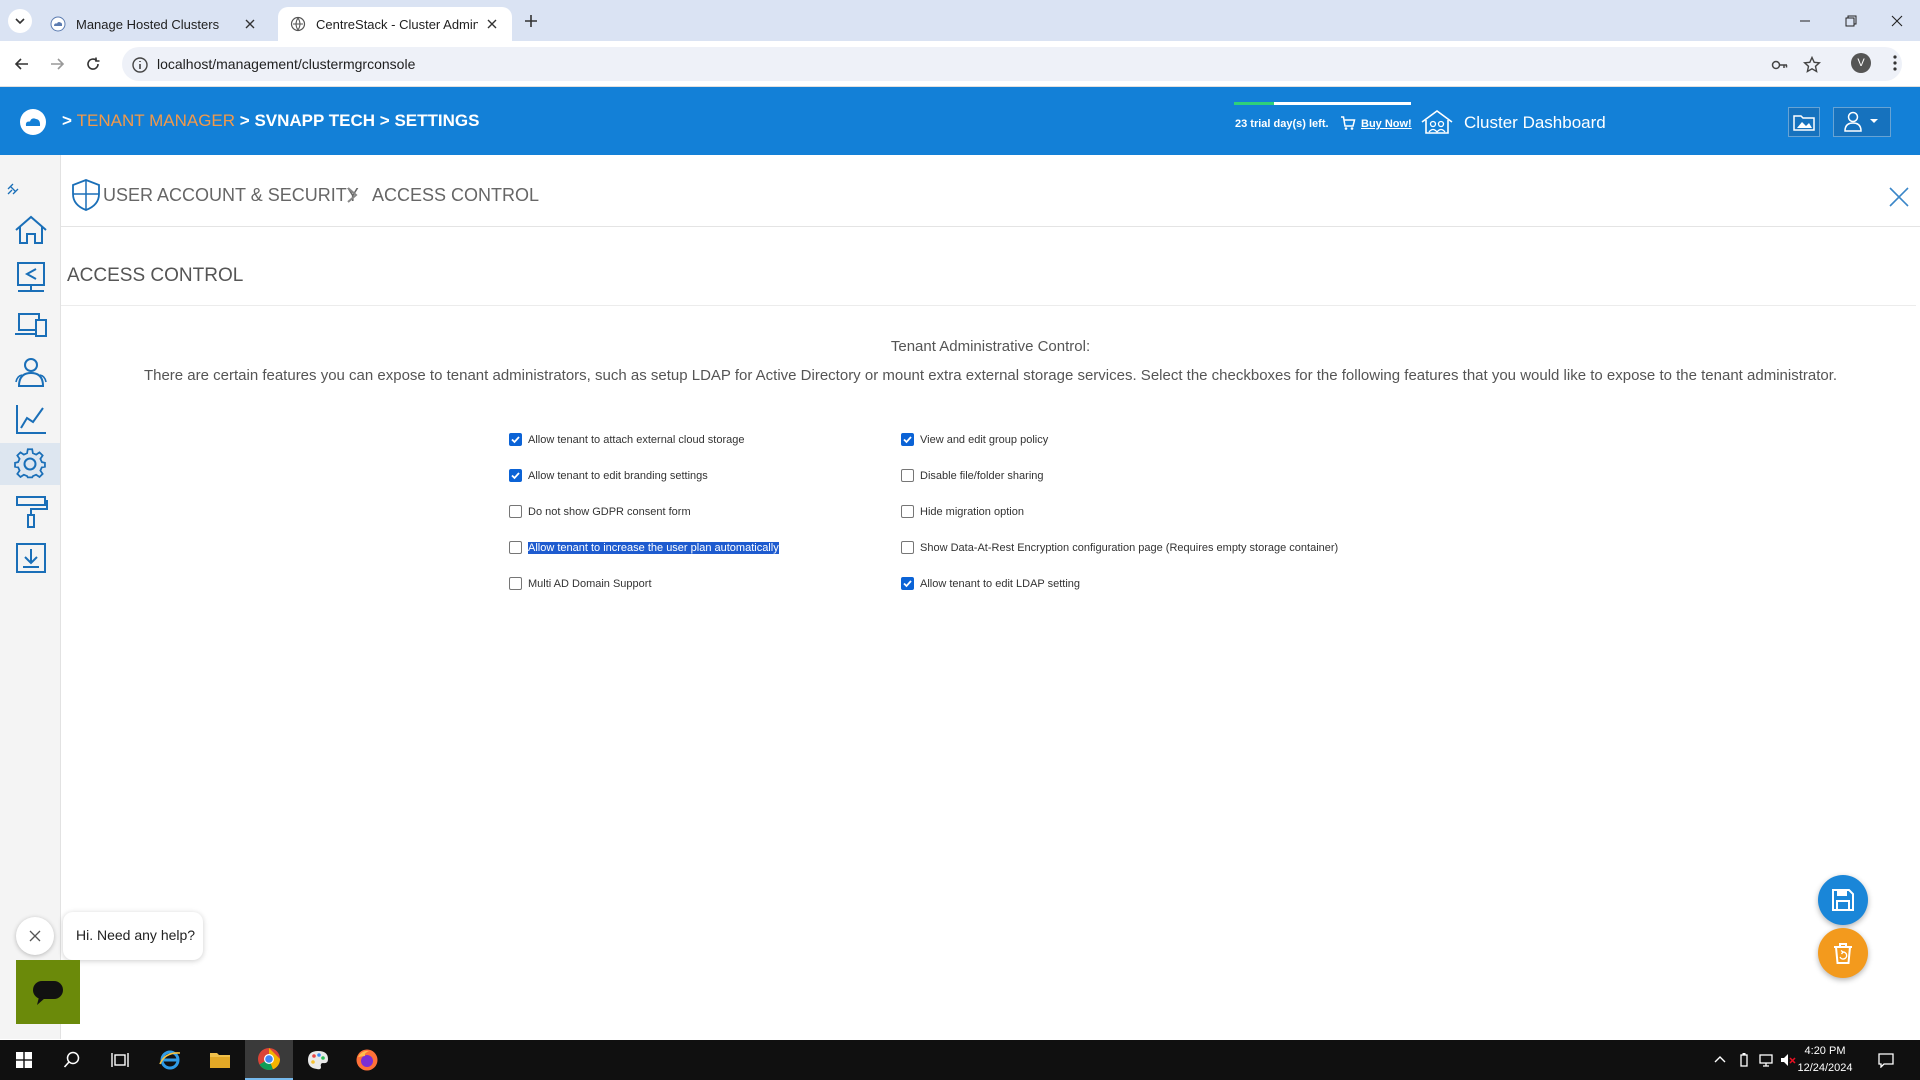 This screenshot has width=1920, height=1080. I want to click on show-hidden-icons-icon, so click(1720, 1060).